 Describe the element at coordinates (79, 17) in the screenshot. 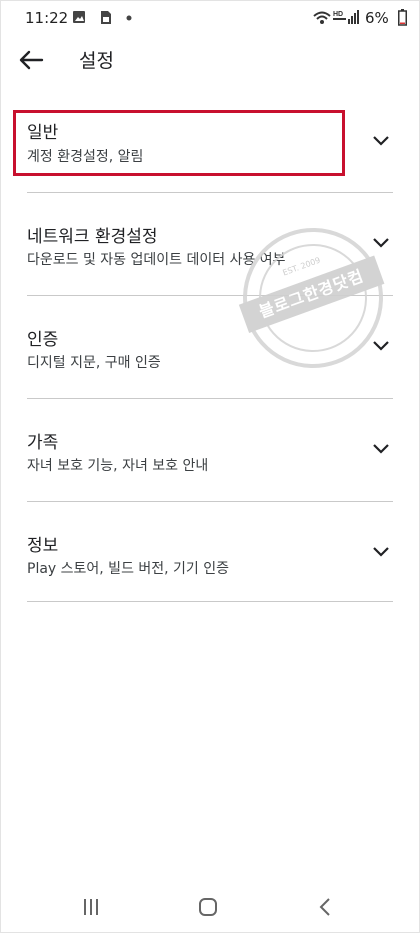

I see `gallery-icon` at that location.